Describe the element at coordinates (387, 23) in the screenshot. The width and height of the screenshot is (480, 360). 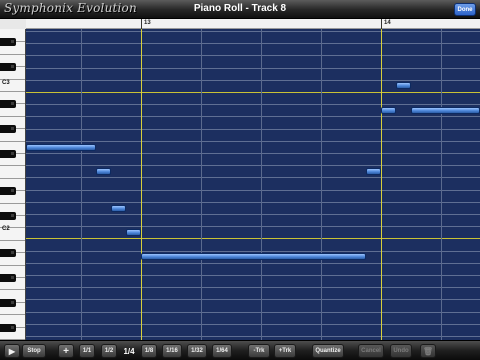
I see `ruler-bar-label: 14` at that location.